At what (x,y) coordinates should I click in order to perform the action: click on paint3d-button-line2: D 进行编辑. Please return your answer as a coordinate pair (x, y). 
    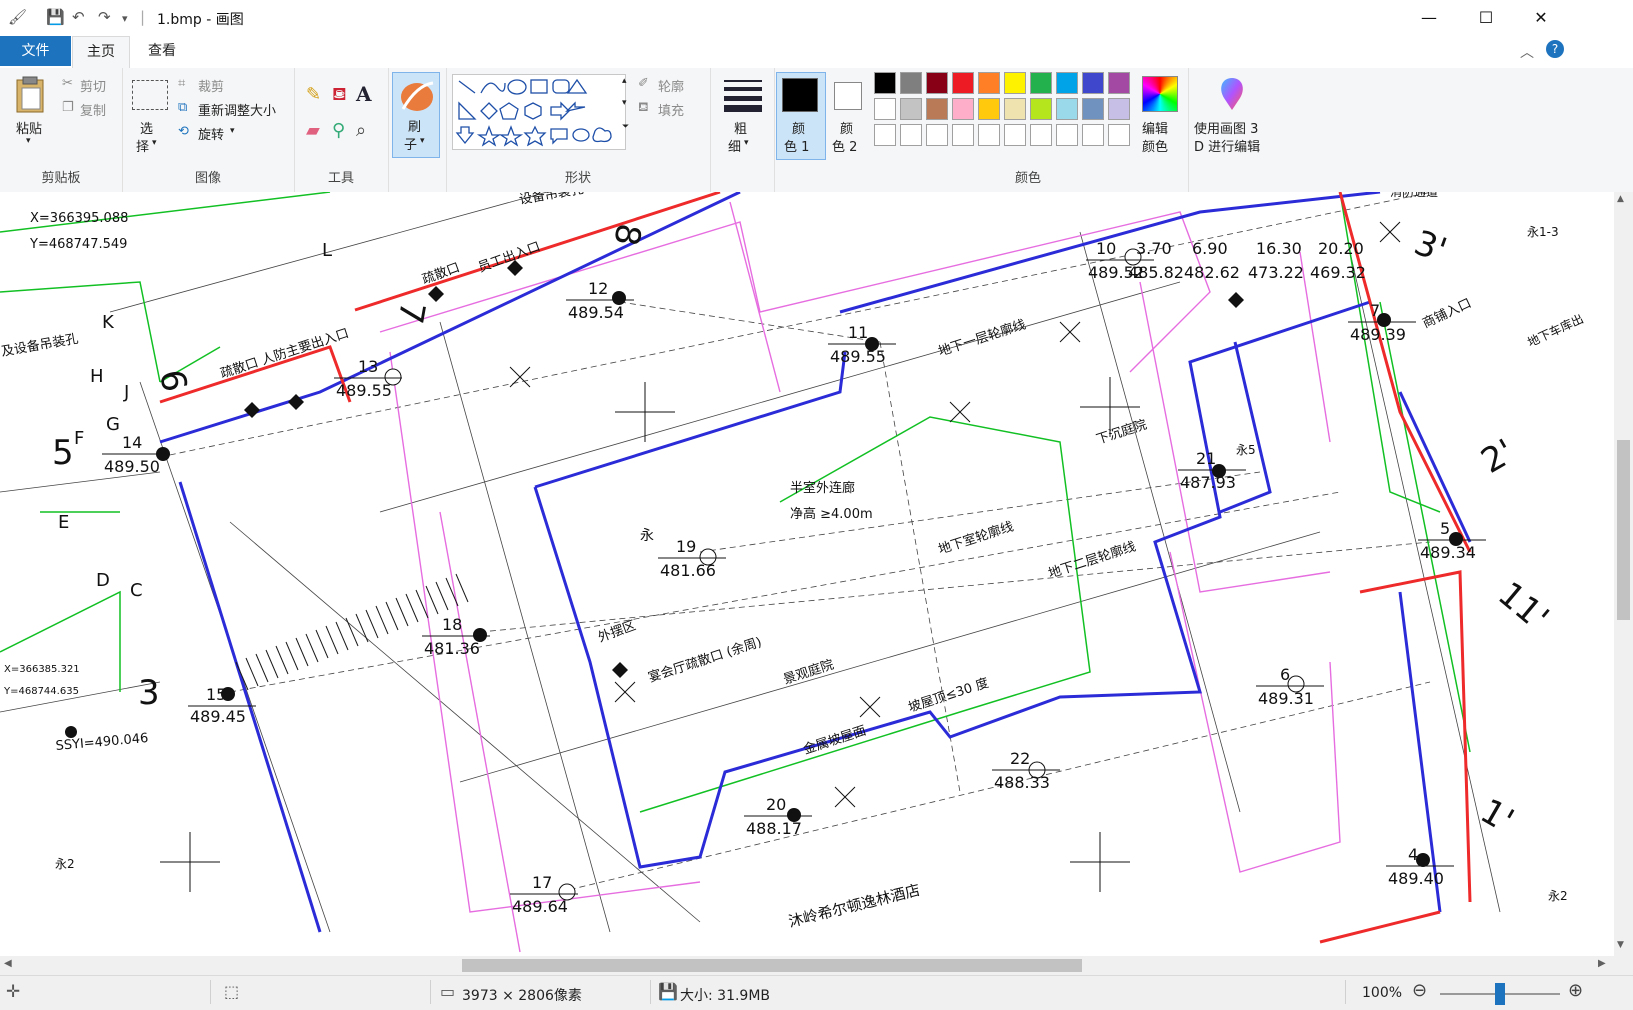
    Looking at the image, I should click on (1227, 145).